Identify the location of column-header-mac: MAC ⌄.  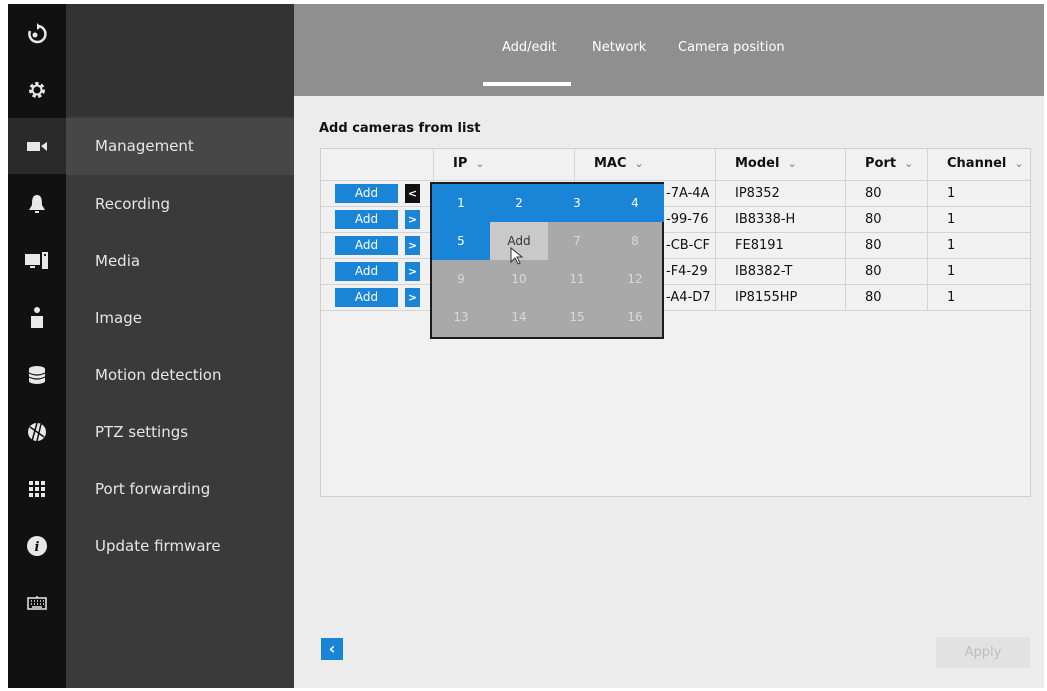
(619, 164).